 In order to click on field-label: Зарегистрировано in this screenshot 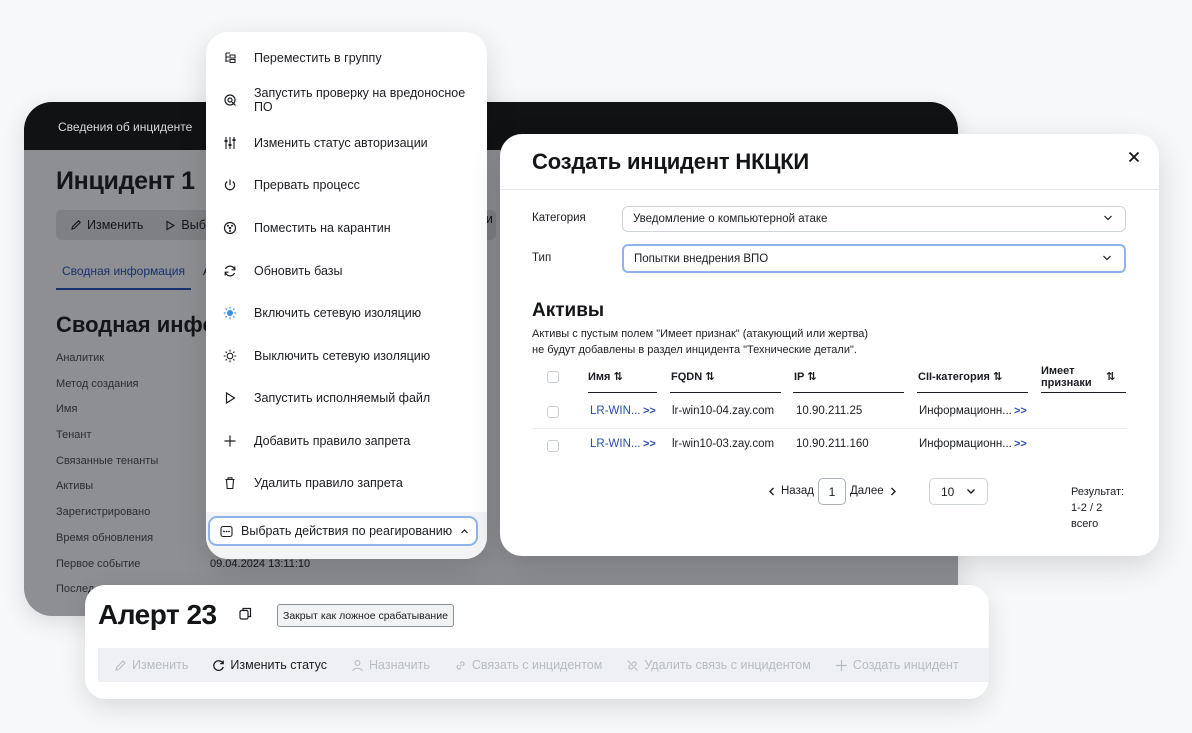, I will do `click(103, 512)`.